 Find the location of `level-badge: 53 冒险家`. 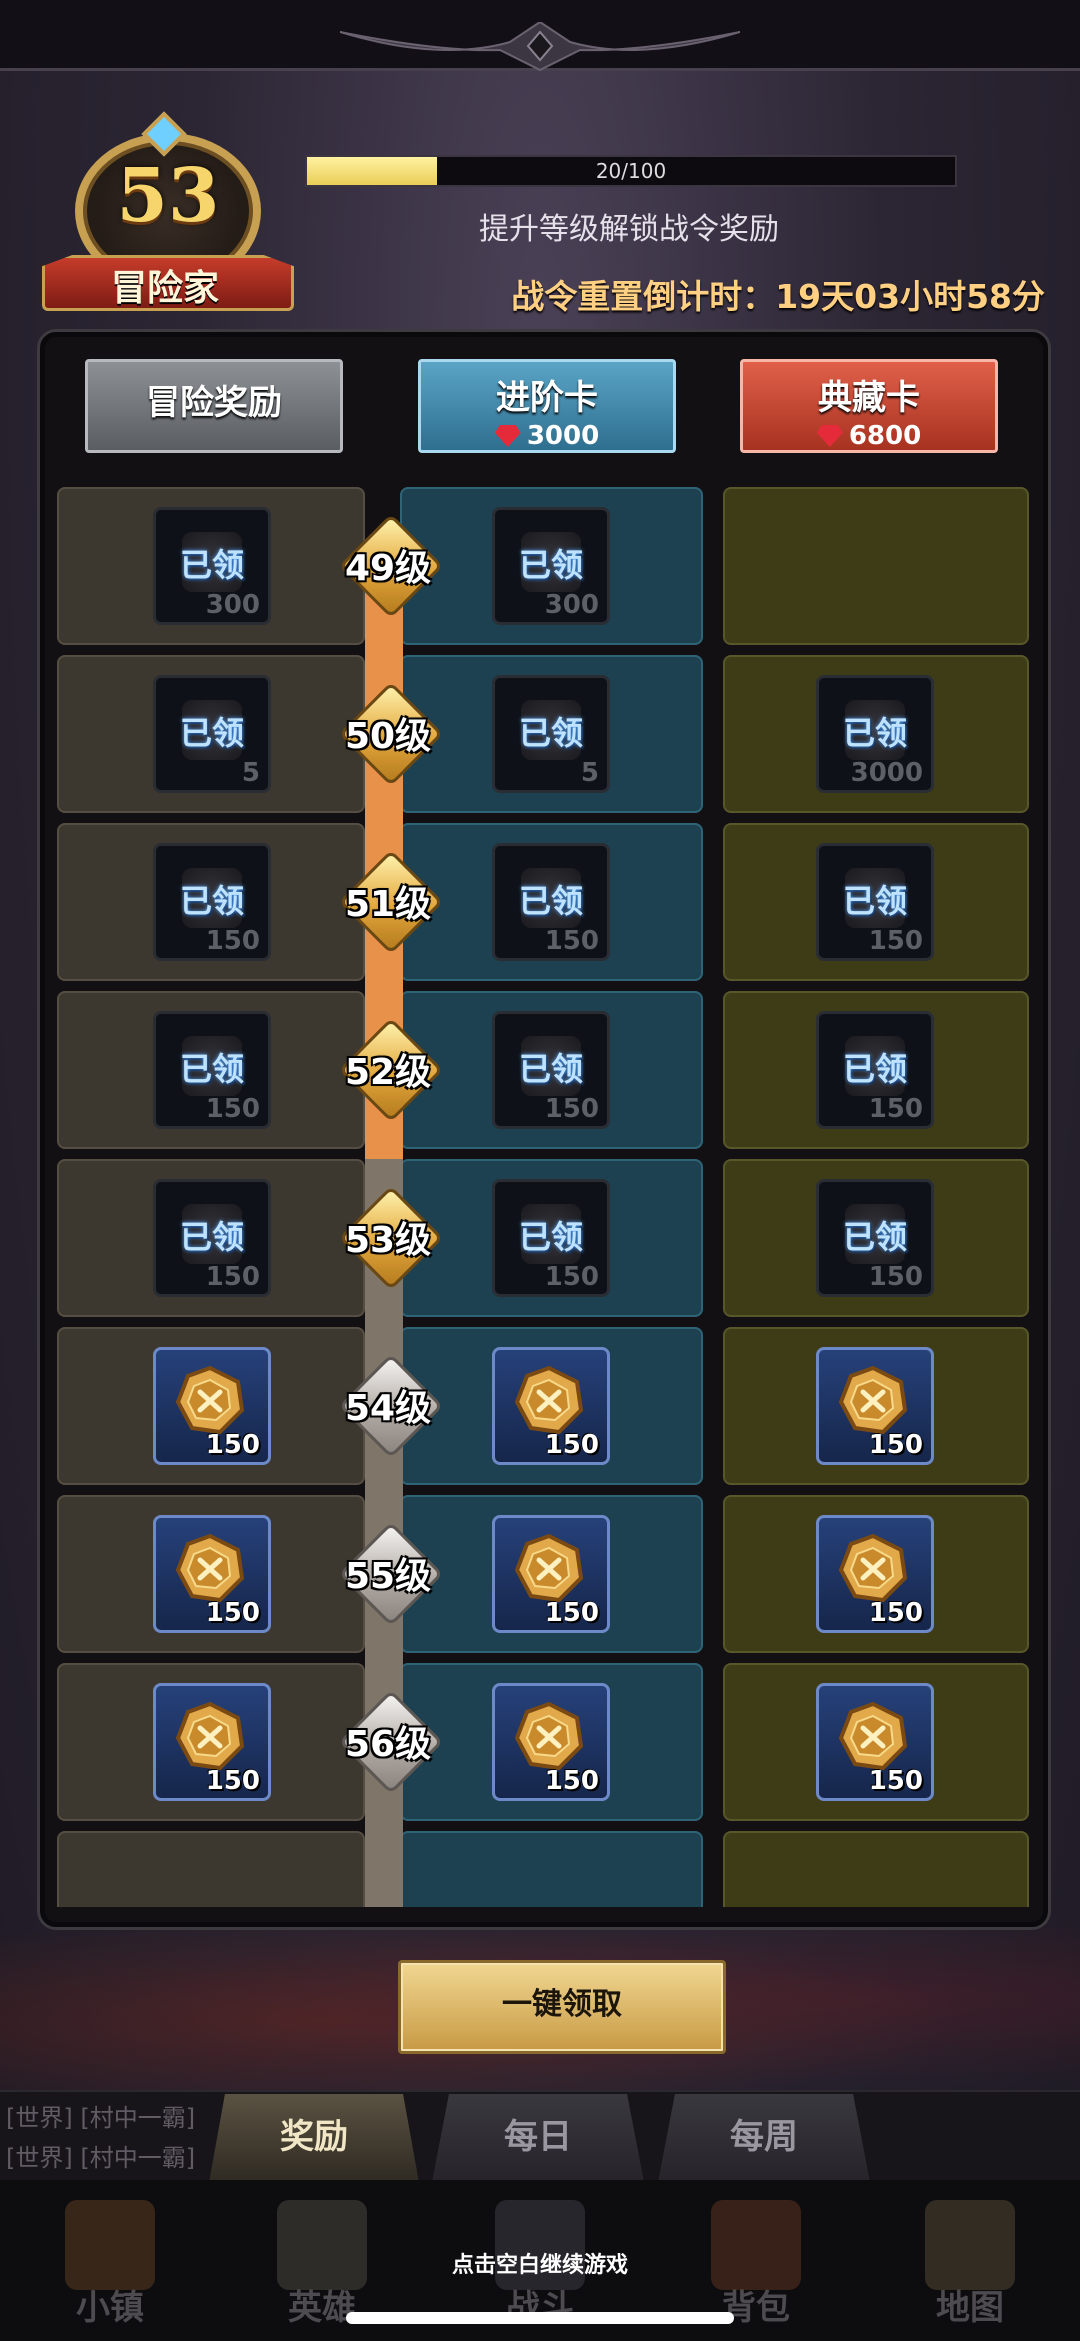

level-badge: 53 冒险家 is located at coordinates (167, 211).